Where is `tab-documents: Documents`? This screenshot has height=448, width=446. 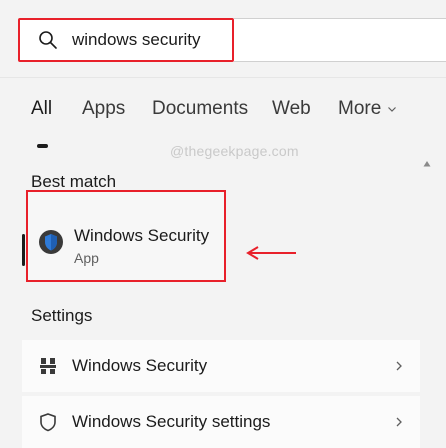 tab-documents: Documents is located at coordinates (200, 109).